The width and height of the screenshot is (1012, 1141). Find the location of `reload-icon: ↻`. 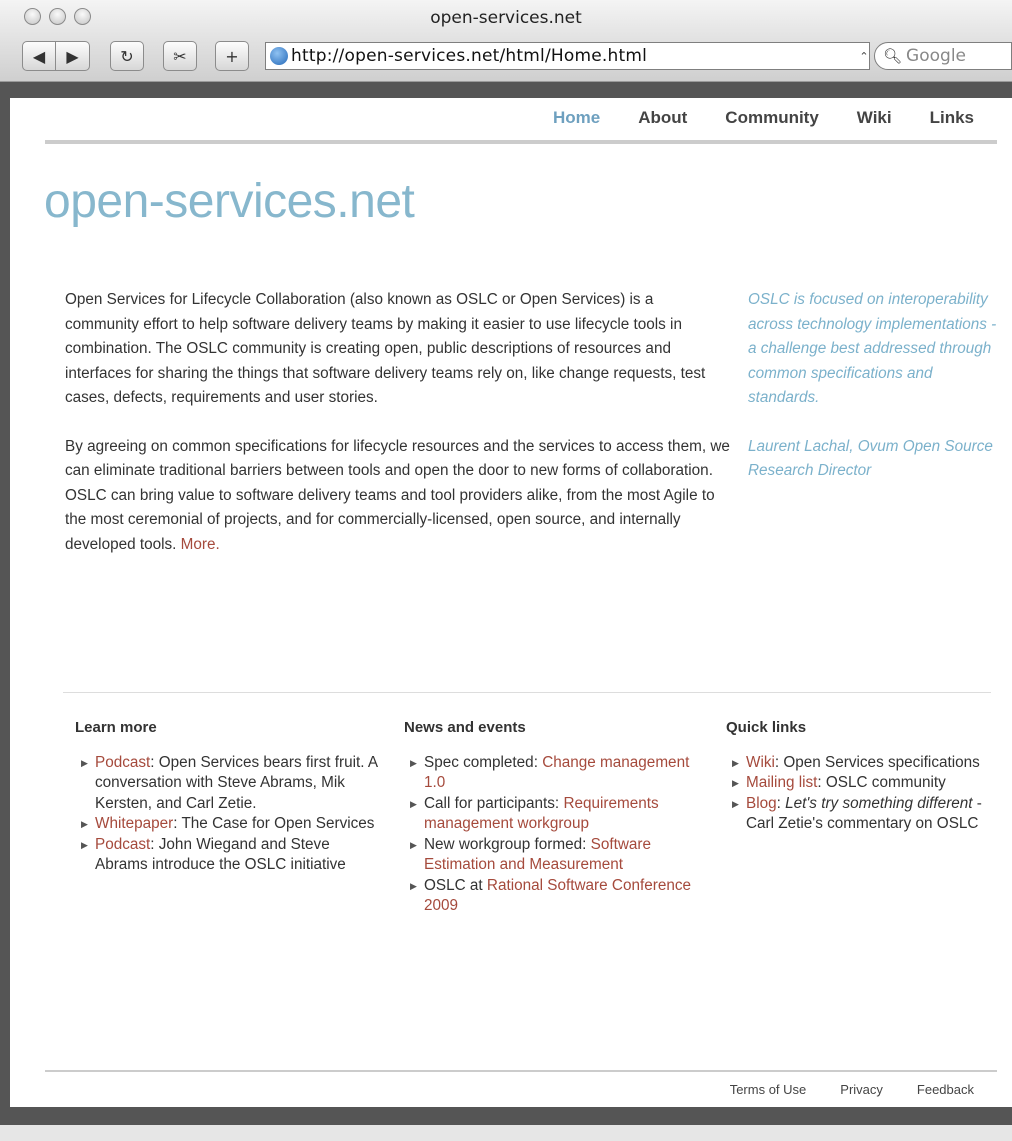

reload-icon: ↻ is located at coordinates (127, 56).